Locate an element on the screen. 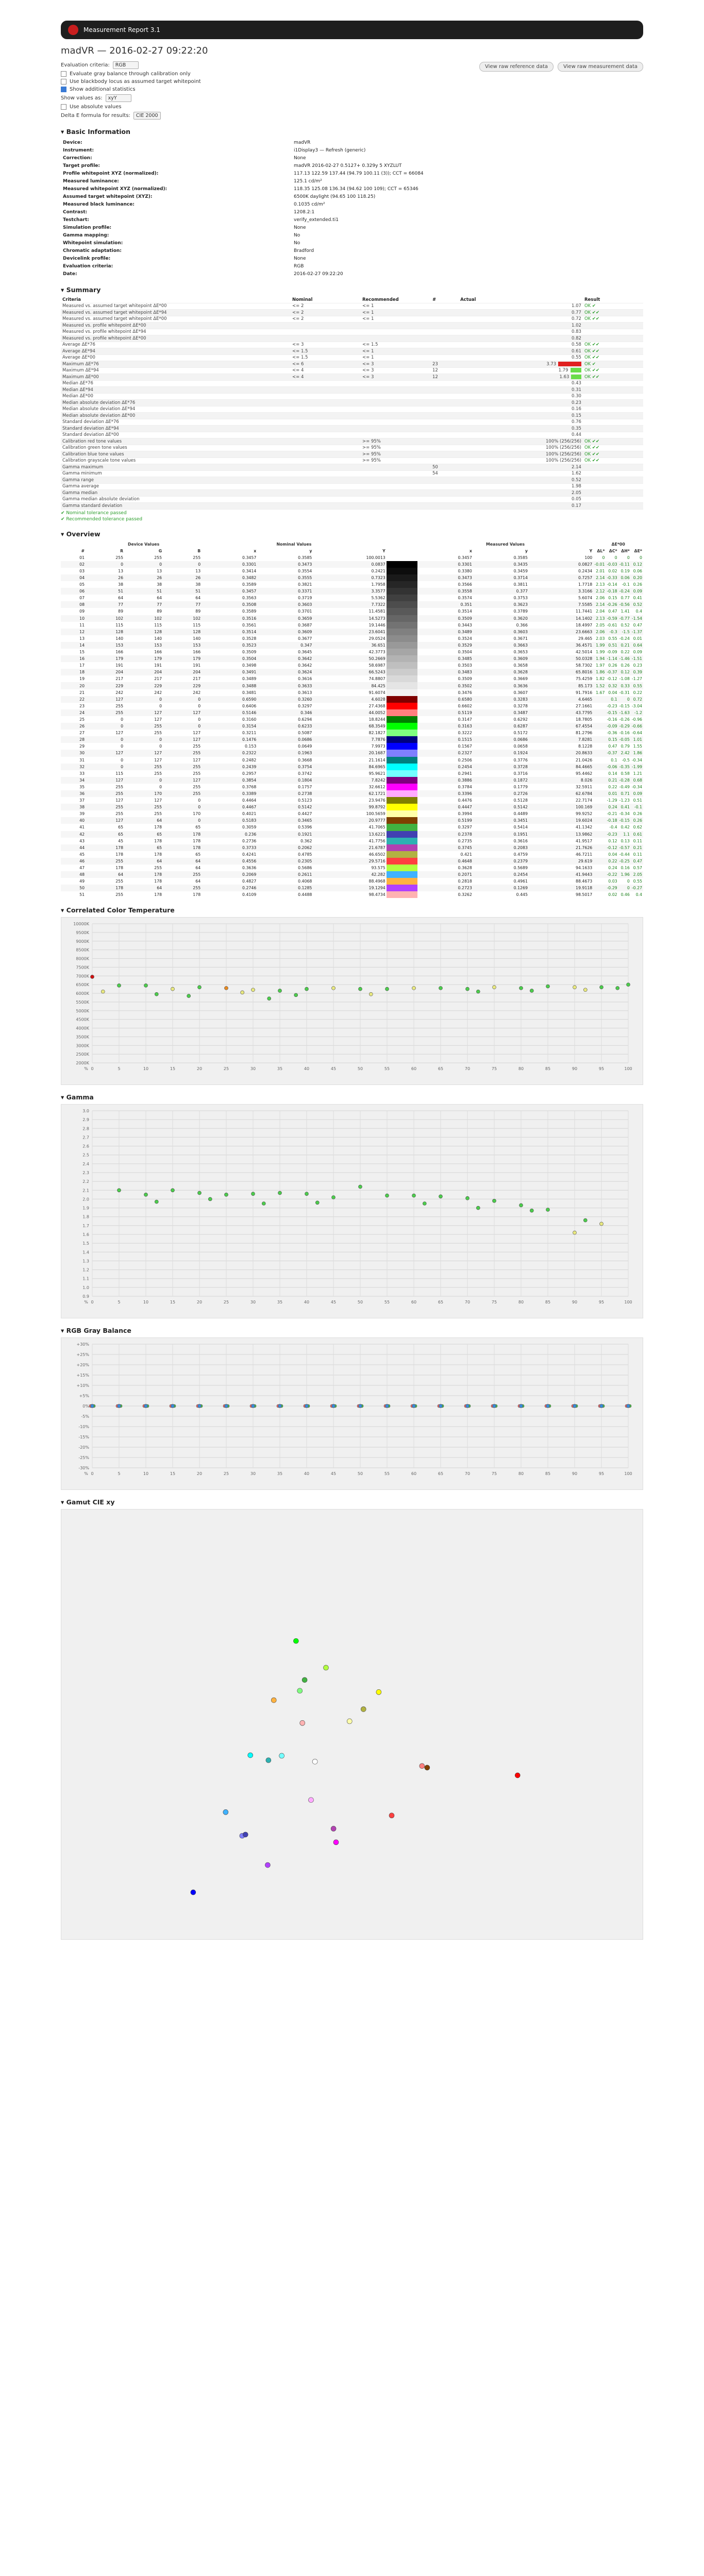  delta-value: -0.06 is located at coordinates (612, 766).